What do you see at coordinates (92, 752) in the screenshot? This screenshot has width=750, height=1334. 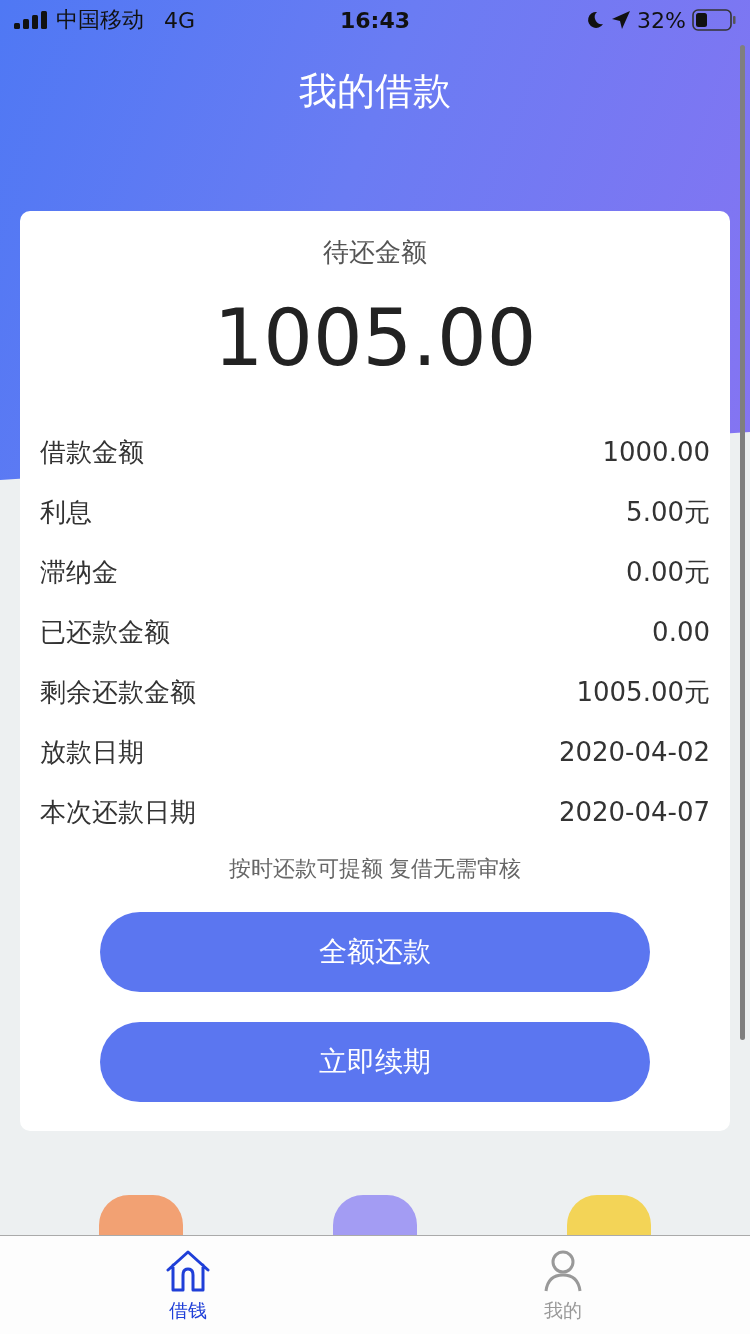 I see `detail-label: 放款日期` at bounding box center [92, 752].